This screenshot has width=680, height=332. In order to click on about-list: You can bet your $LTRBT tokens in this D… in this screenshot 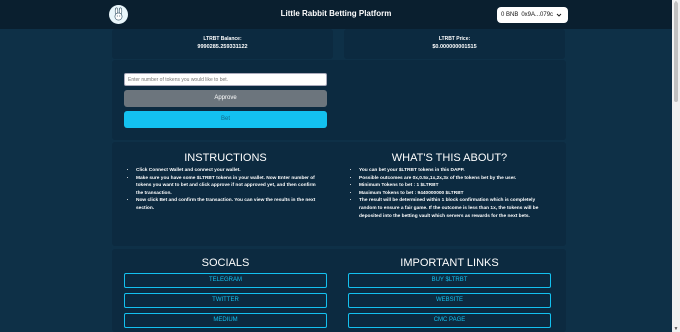, I will do `click(451, 193)`.